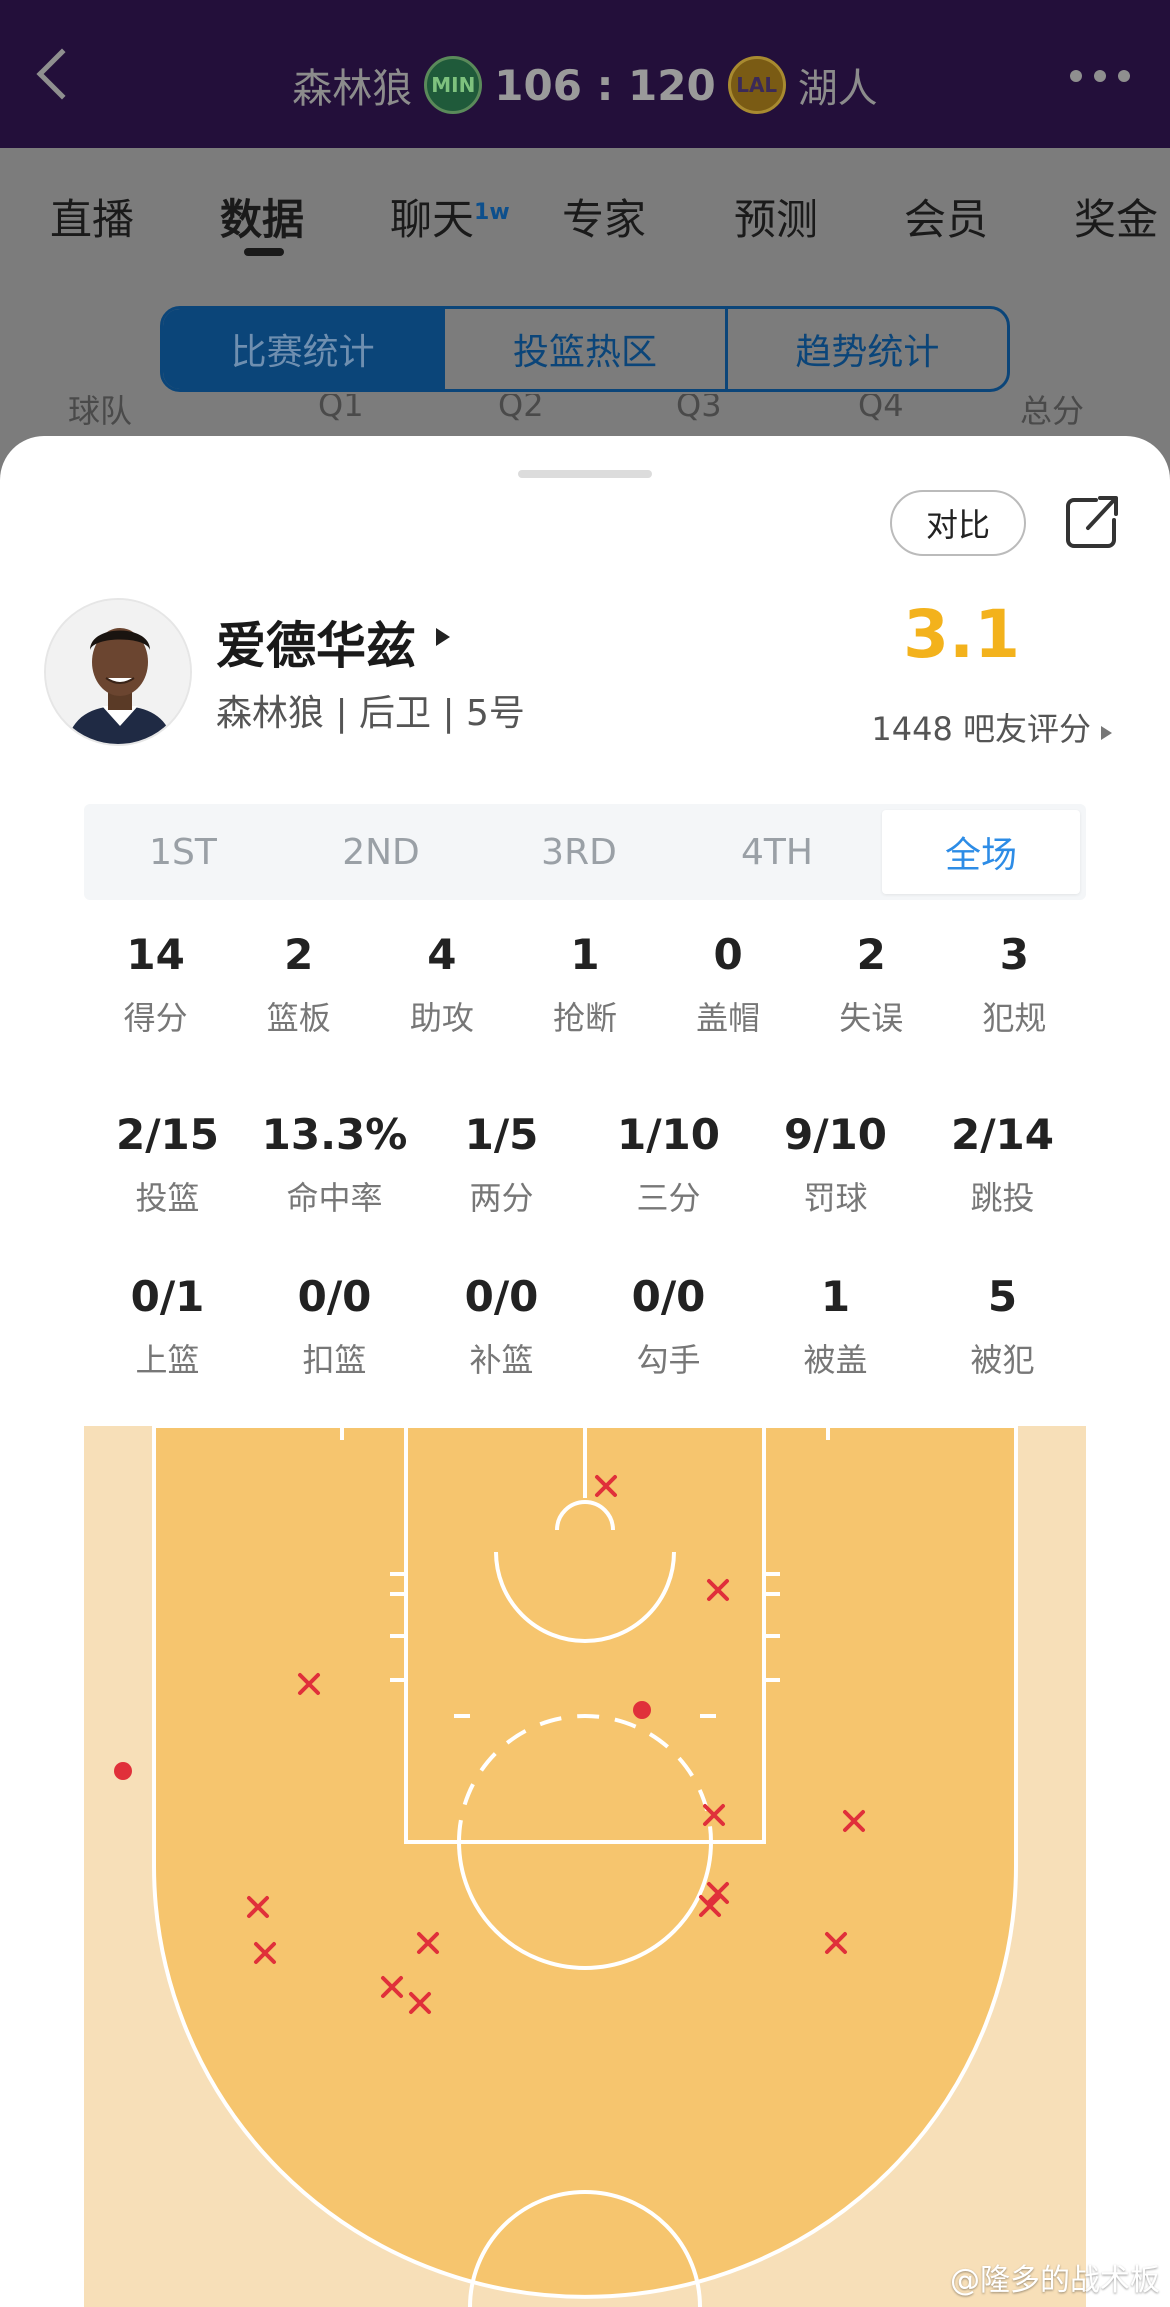  What do you see at coordinates (352, 89) in the screenshot?
I see `home-team-name: 森林狼` at bounding box center [352, 89].